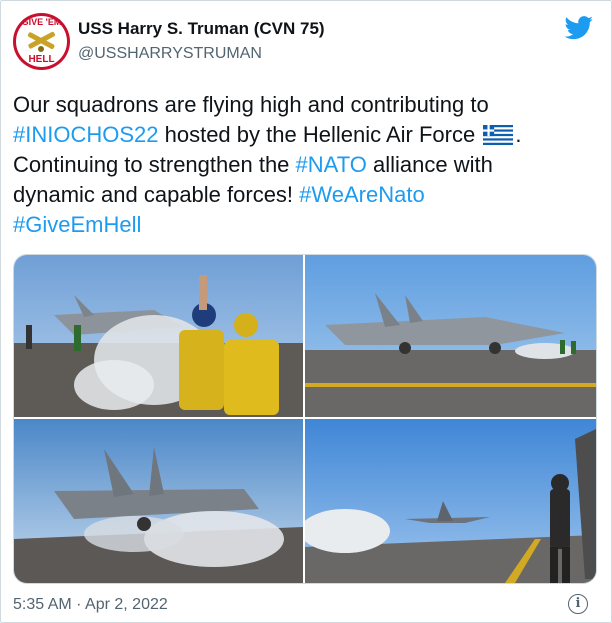 The width and height of the screenshot is (612, 623). I want to click on twitter-bird-icon, so click(579, 28).